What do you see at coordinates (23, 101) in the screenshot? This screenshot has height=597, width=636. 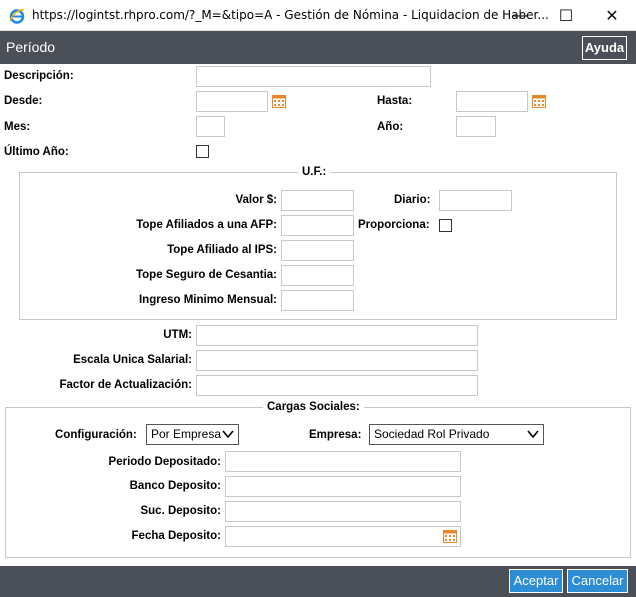 I see `desde-label: Desde:` at bounding box center [23, 101].